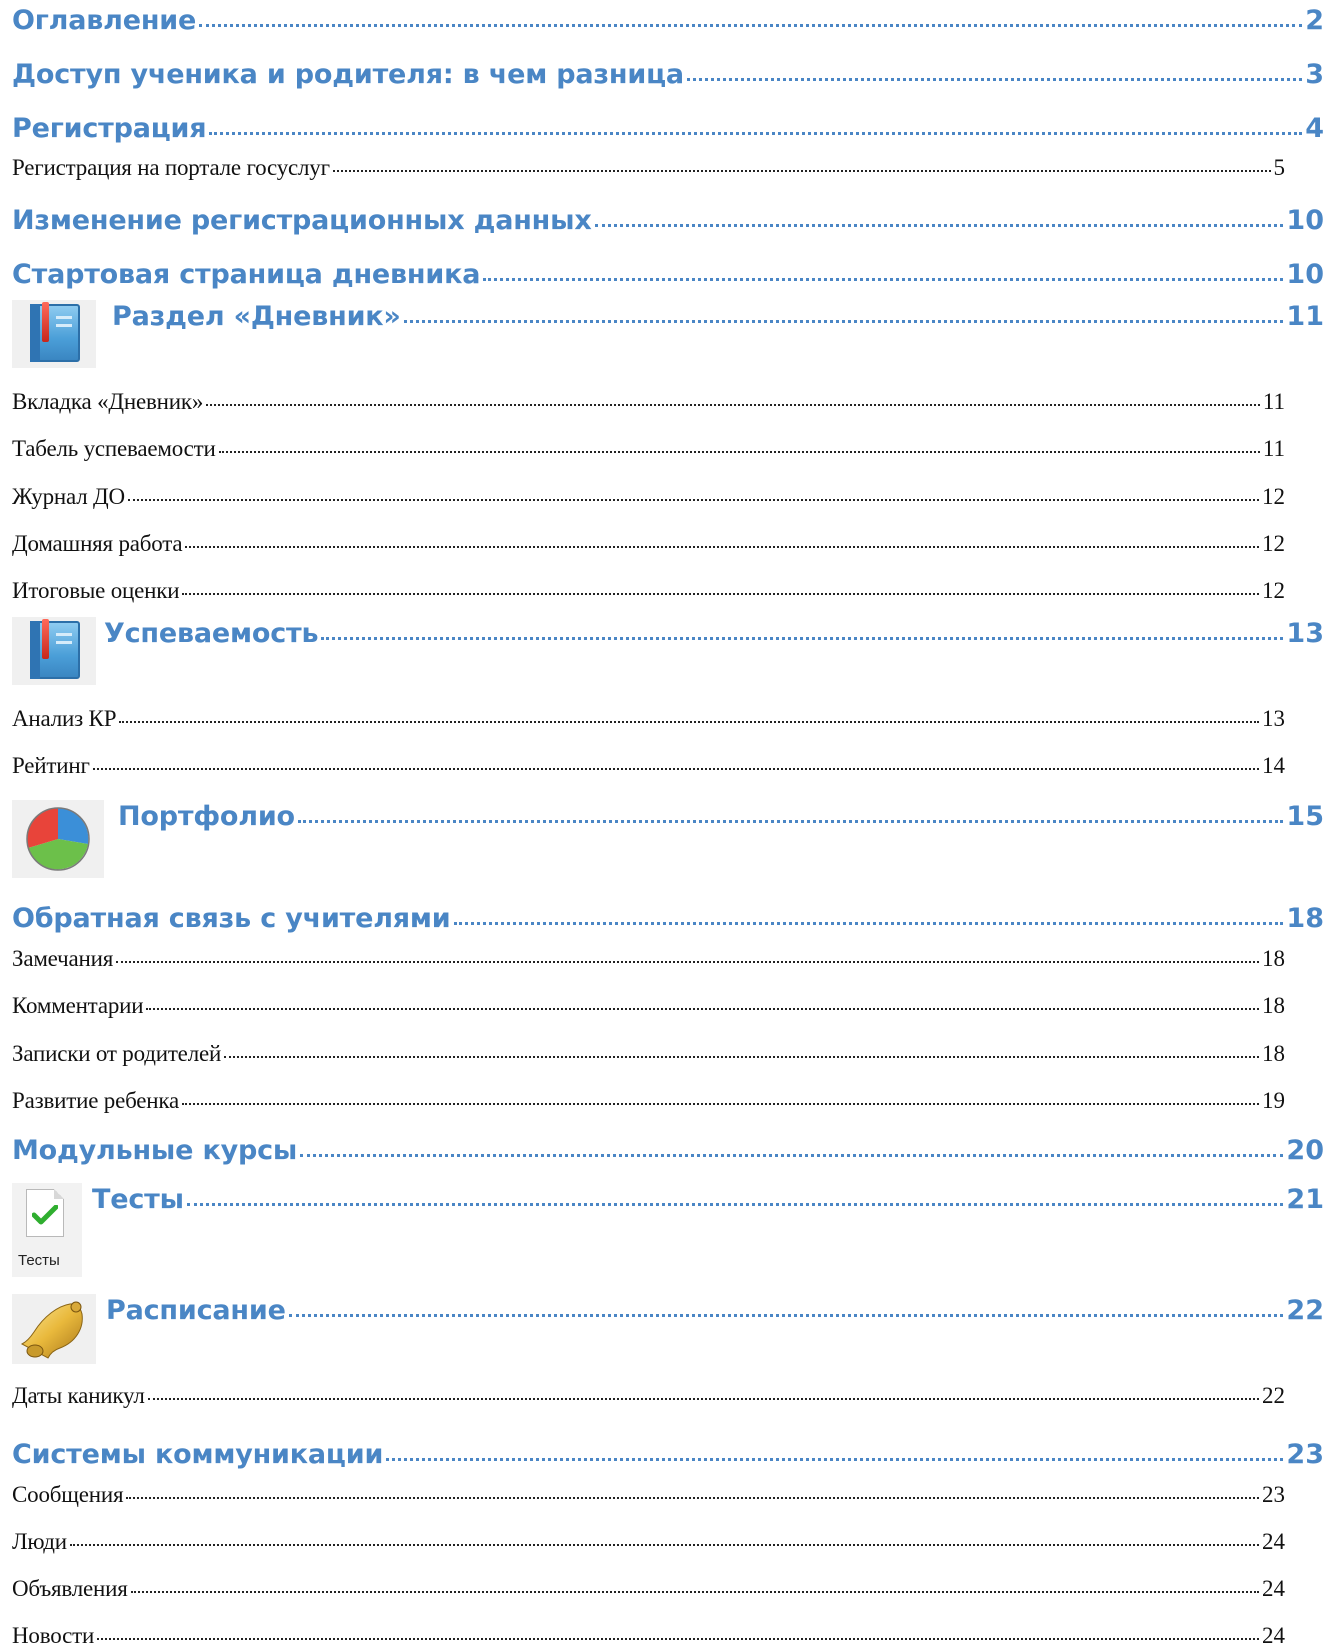  What do you see at coordinates (1273, 1100) in the screenshot?
I see `toc-page-number: 19` at bounding box center [1273, 1100].